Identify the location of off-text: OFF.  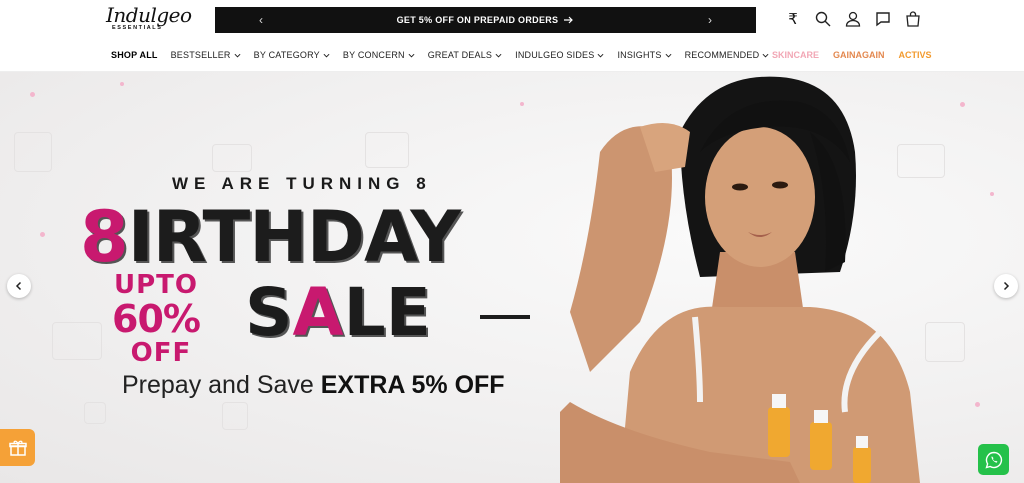
(161, 353).